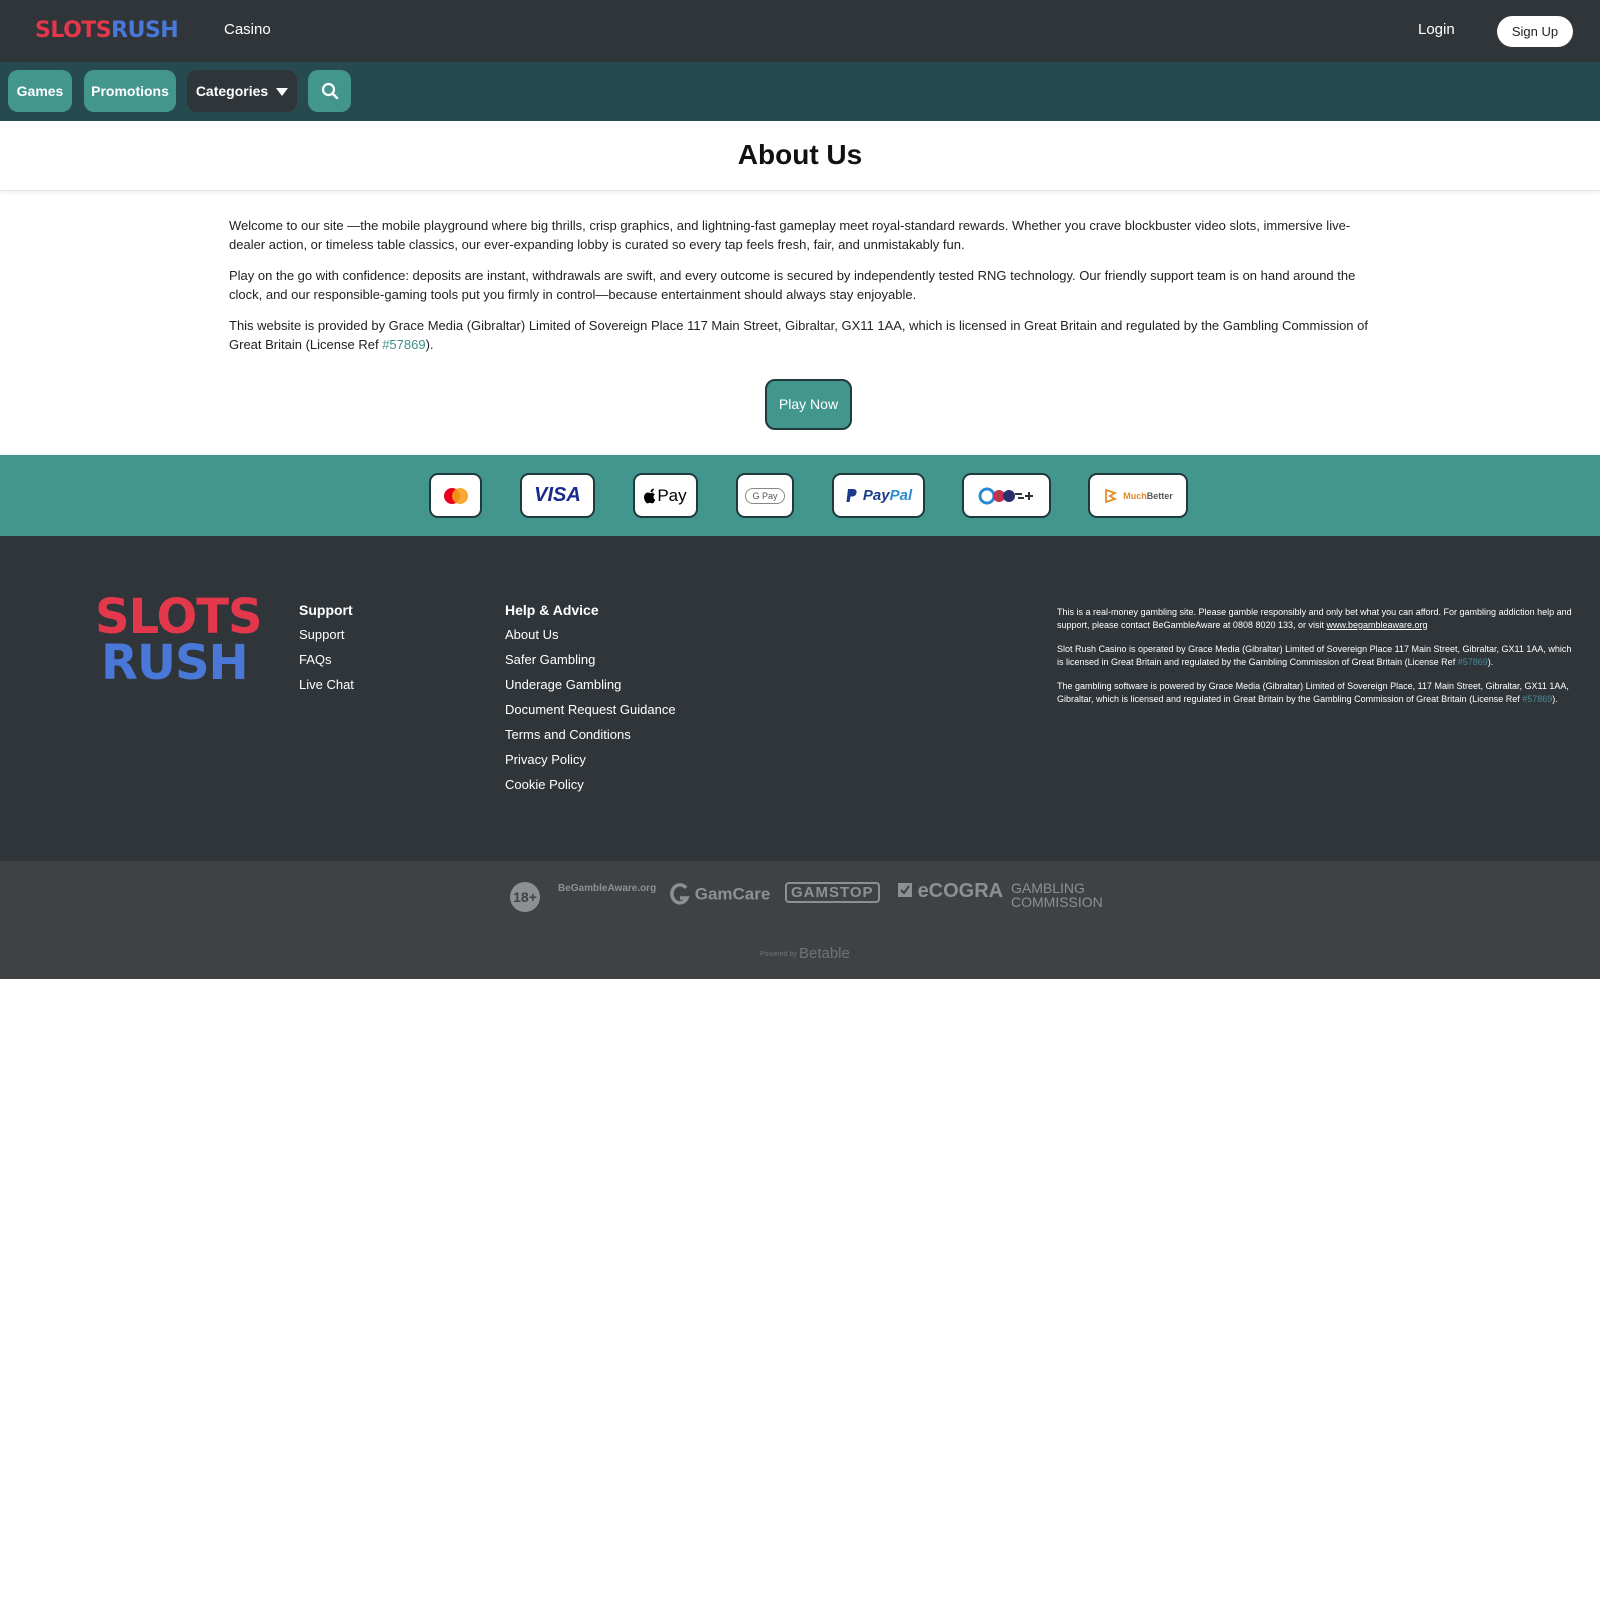 This screenshot has height=1600, width=1600. What do you see at coordinates (40, 91) in the screenshot?
I see `nav-games-button: Games` at bounding box center [40, 91].